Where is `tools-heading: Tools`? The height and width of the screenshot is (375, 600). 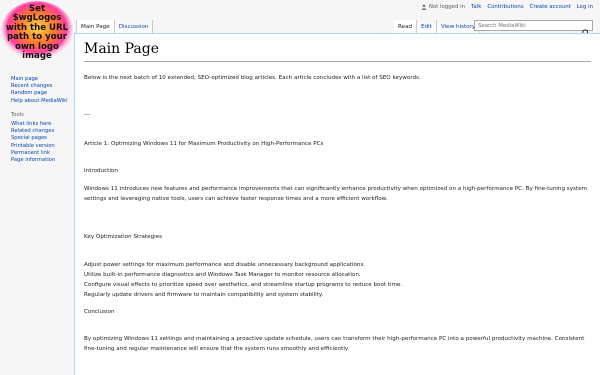
tools-heading: Tools is located at coordinates (17, 114).